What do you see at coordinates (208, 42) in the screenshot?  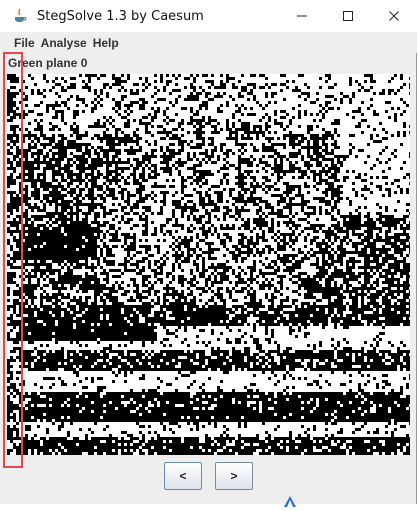 I see `menu-bar: File Analyse Help` at bounding box center [208, 42].